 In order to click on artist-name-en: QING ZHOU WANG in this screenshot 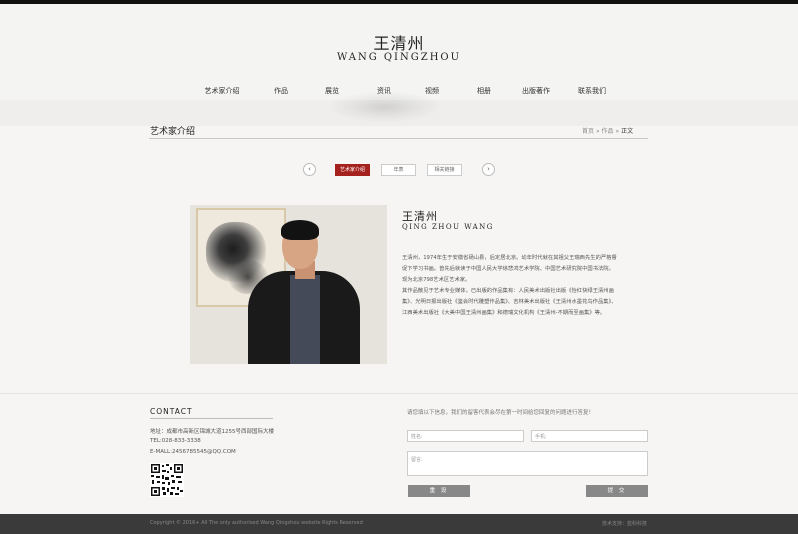, I will do `click(448, 227)`.